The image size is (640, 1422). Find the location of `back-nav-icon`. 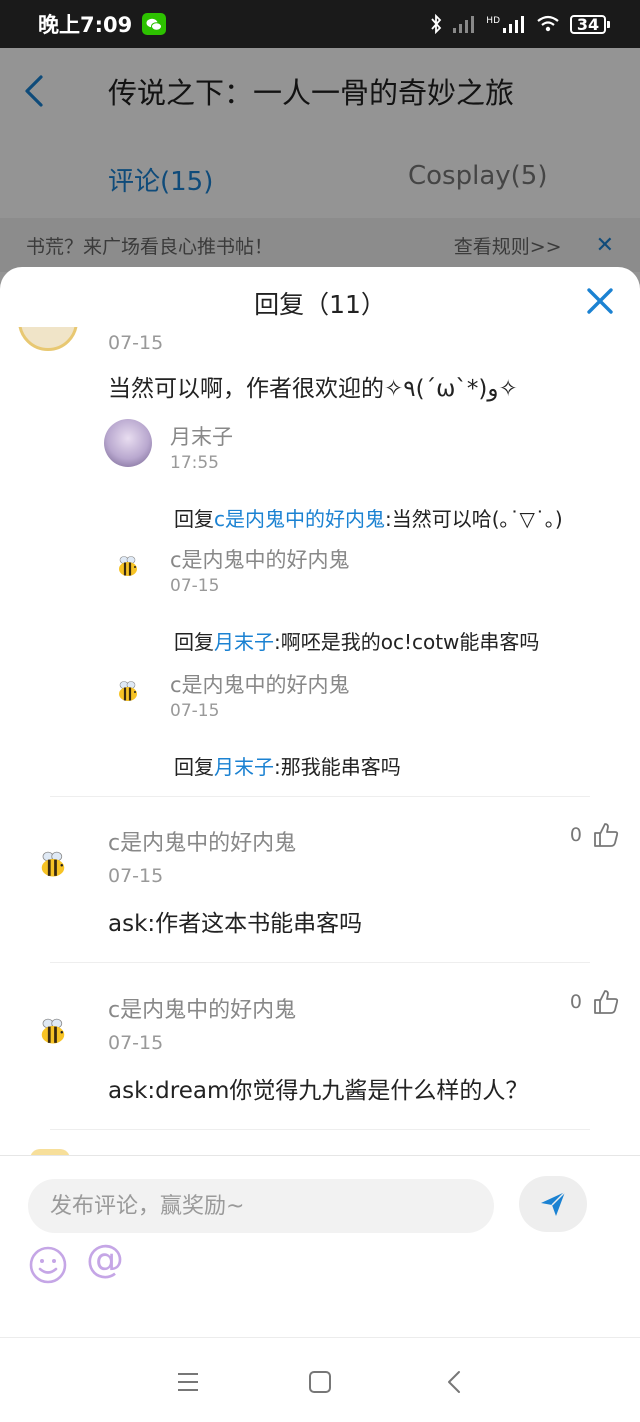

back-nav-icon is located at coordinates (454, 1382).